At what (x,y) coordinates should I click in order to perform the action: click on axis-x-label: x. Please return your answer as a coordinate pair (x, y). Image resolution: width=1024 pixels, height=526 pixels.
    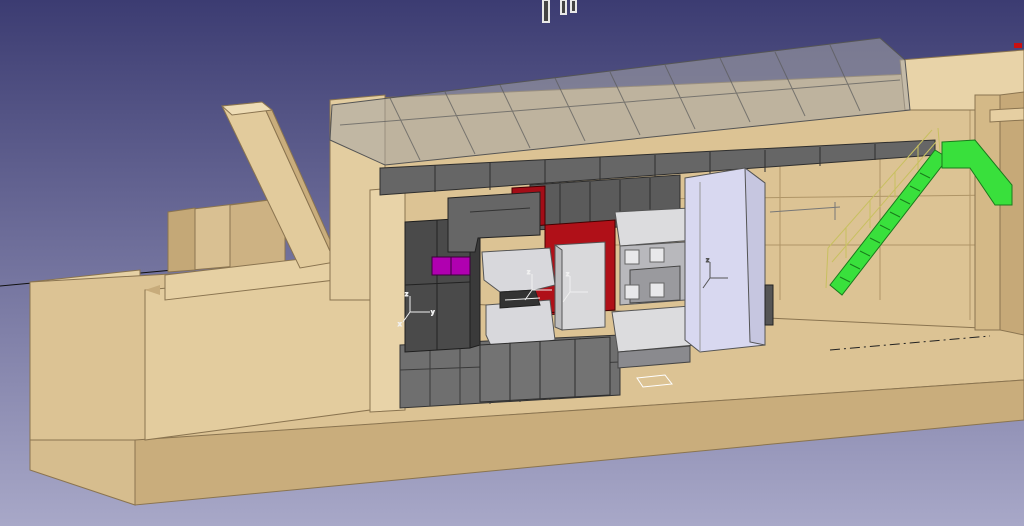
    Looking at the image, I should click on (400, 324).